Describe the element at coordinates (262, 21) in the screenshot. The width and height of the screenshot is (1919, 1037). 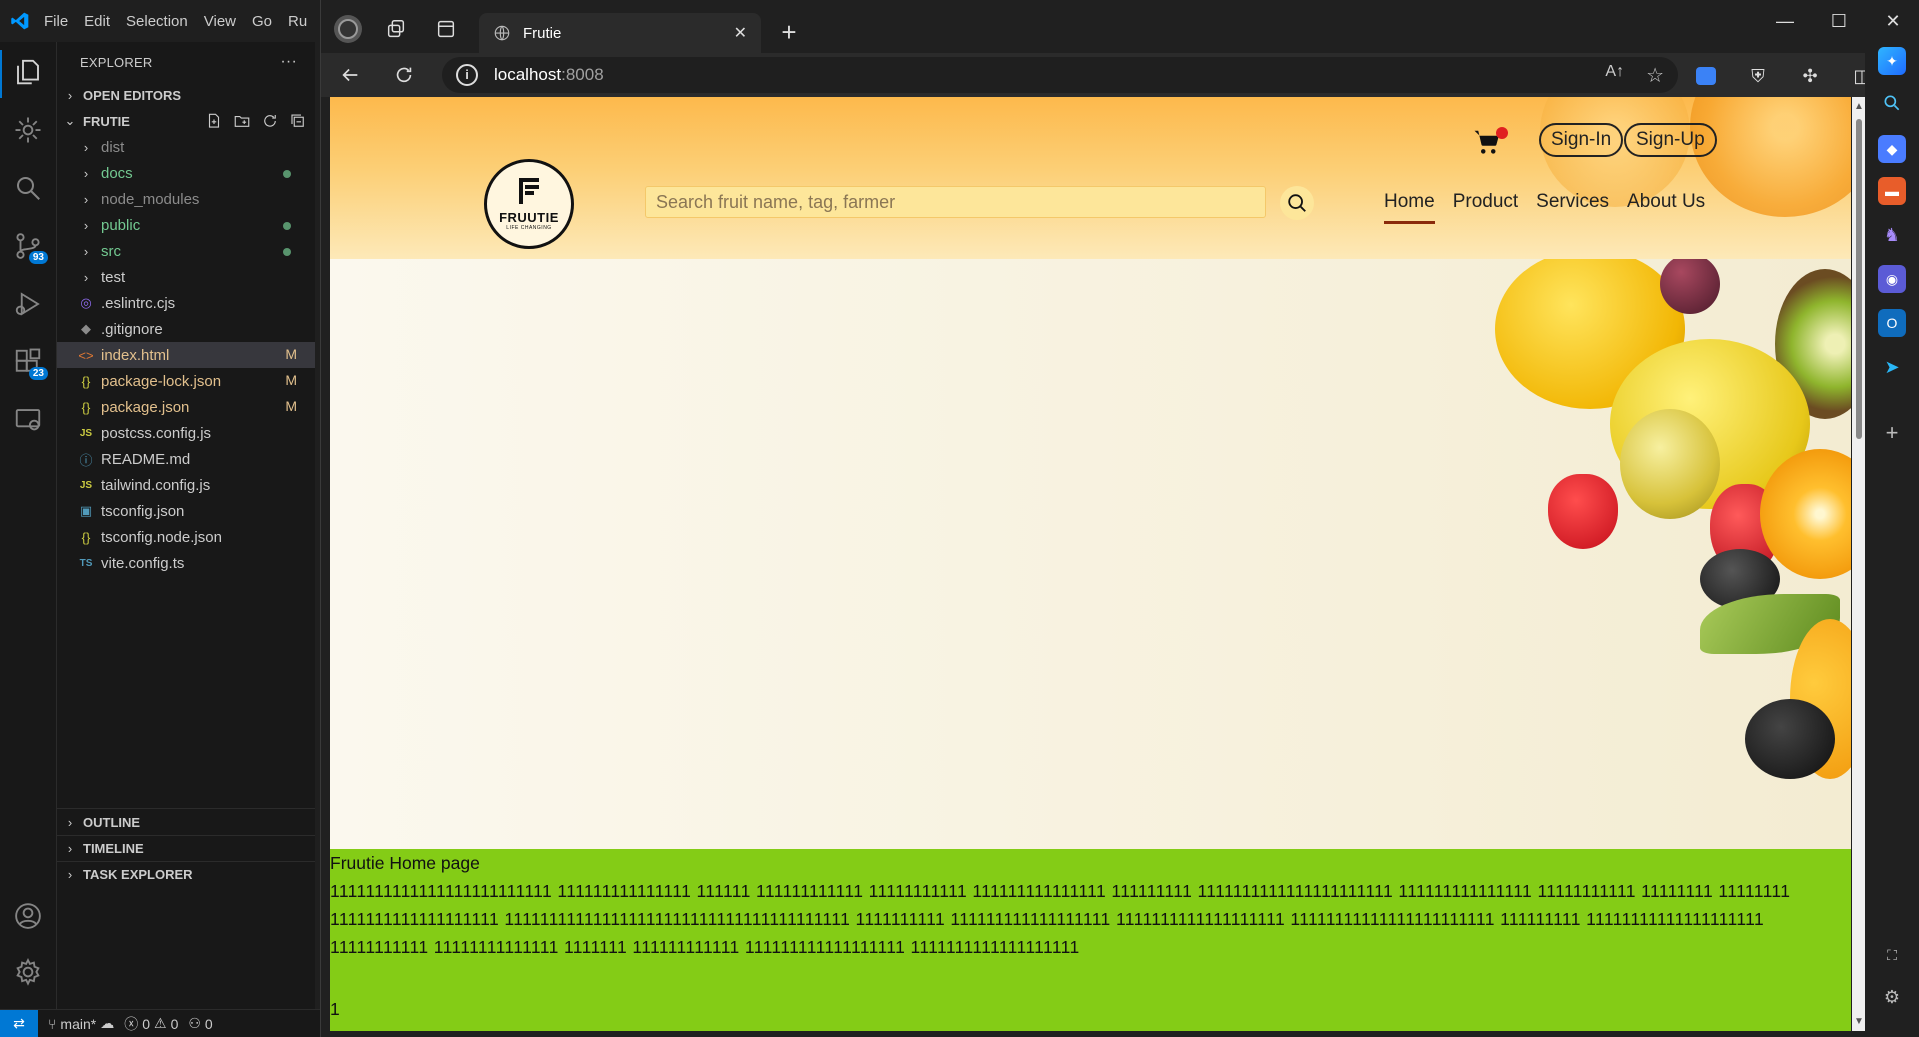
I see `menu-go: Go` at that location.